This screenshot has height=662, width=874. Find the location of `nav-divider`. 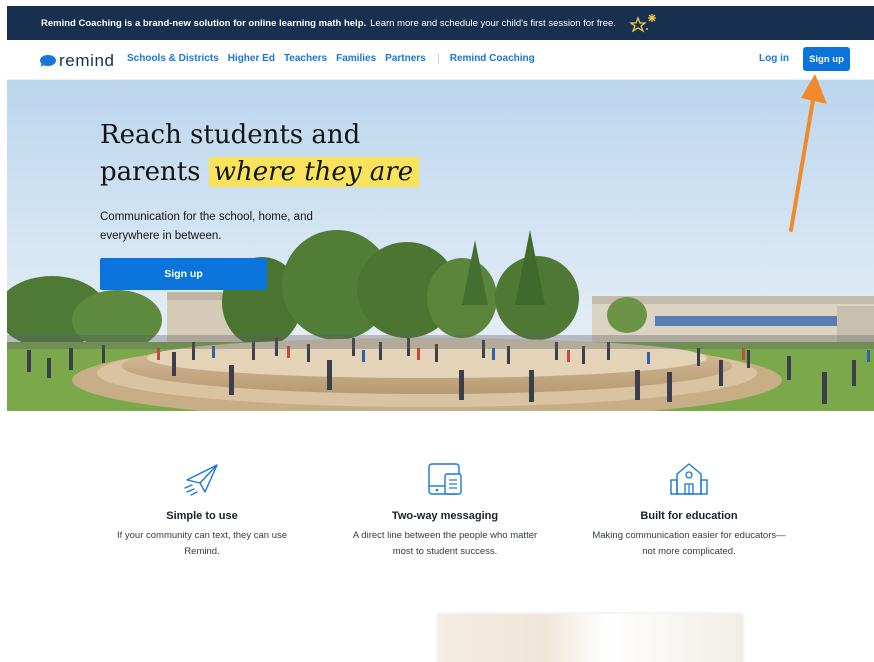

nav-divider is located at coordinates (438, 58).